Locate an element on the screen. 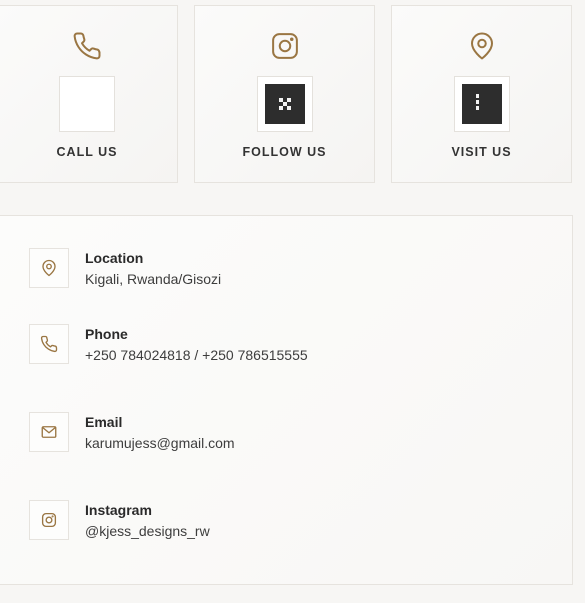 This screenshot has height=603, width=585. card-label: FOLLOW US is located at coordinates (284, 152).